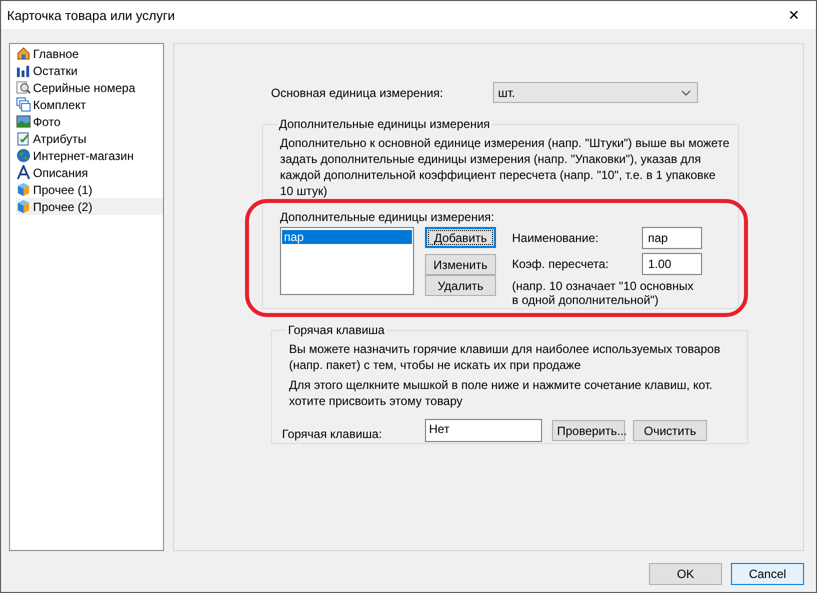 Image resolution: width=817 pixels, height=593 pixels. Describe the element at coordinates (23, 138) in the screenshot. I see `form-icon` at that location.